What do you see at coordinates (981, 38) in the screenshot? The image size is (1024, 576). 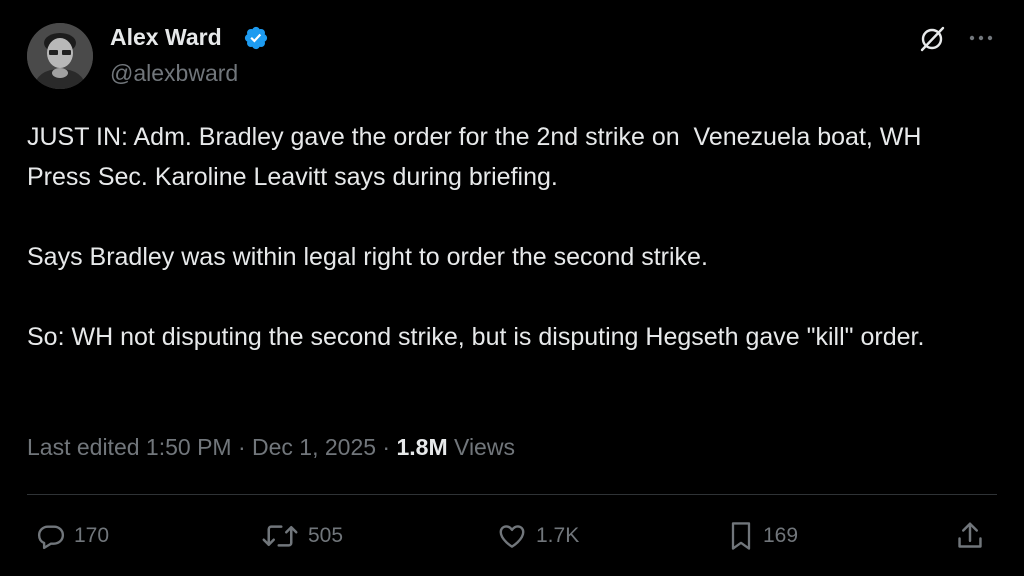 I see `more-icon` at bounding box center [981, 38].